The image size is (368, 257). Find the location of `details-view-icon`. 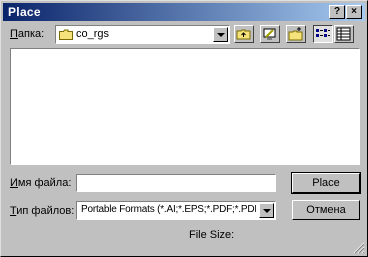

details-view-icon is located at coordinates (343, 34).